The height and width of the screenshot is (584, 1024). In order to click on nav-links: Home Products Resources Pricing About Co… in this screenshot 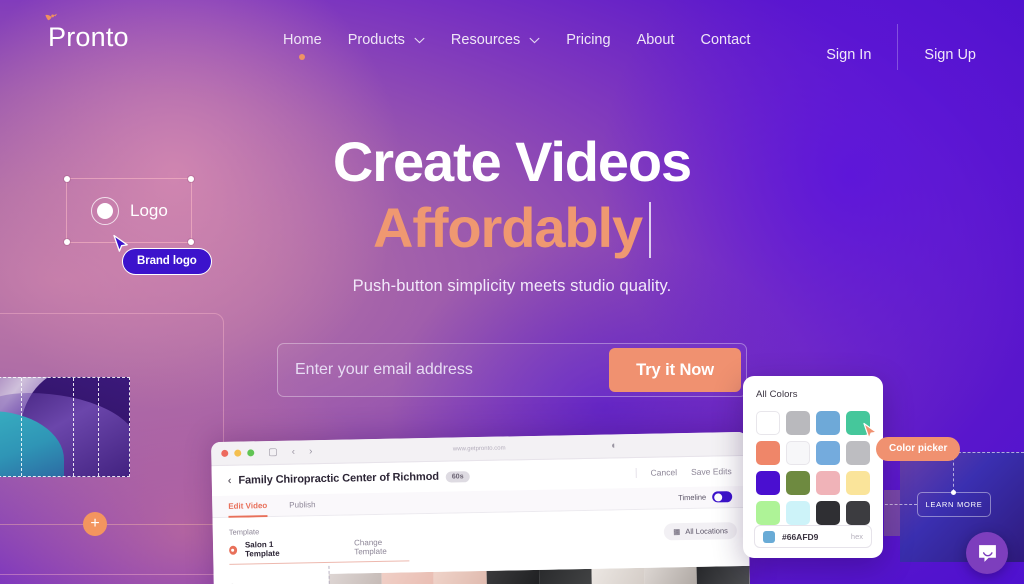, I will do `click(516, 46)`.